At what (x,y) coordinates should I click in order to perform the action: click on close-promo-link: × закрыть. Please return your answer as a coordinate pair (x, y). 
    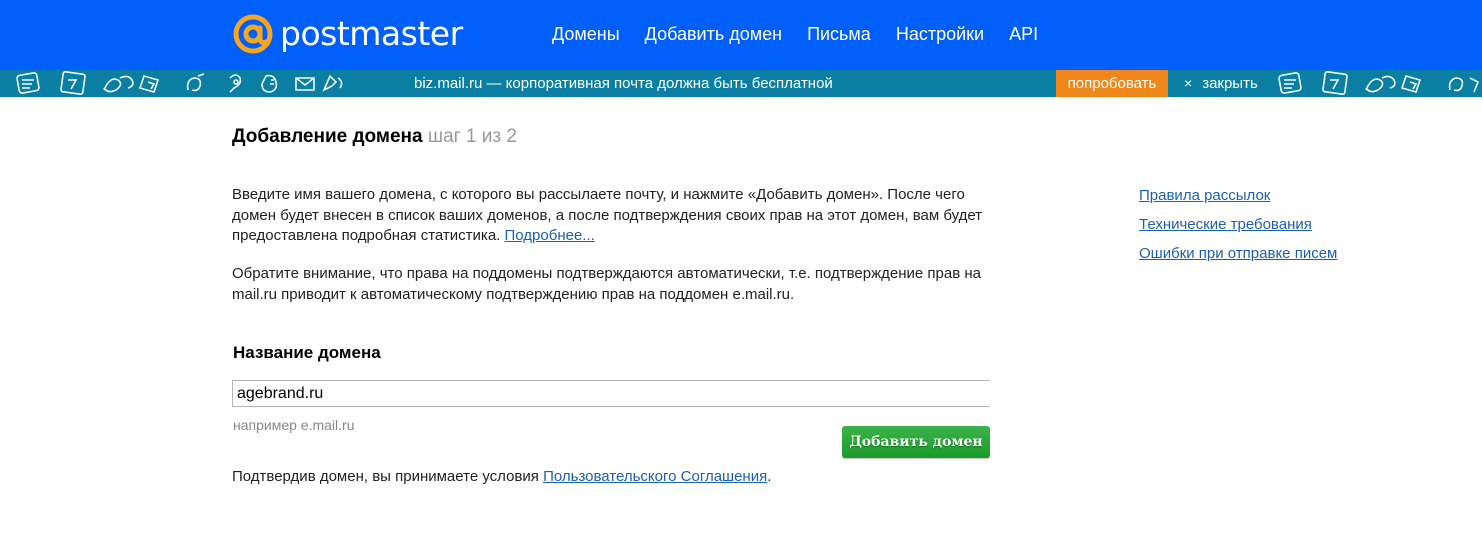
    Looking at the image, I should click on (1221, 83).